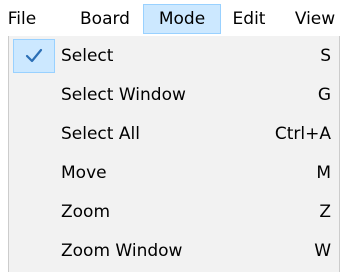  What do you see at coordinates (302, 134) in the screenshot?
I see `menu-item-shortcut: Ctrl+A` at bounding box center [302, 134].